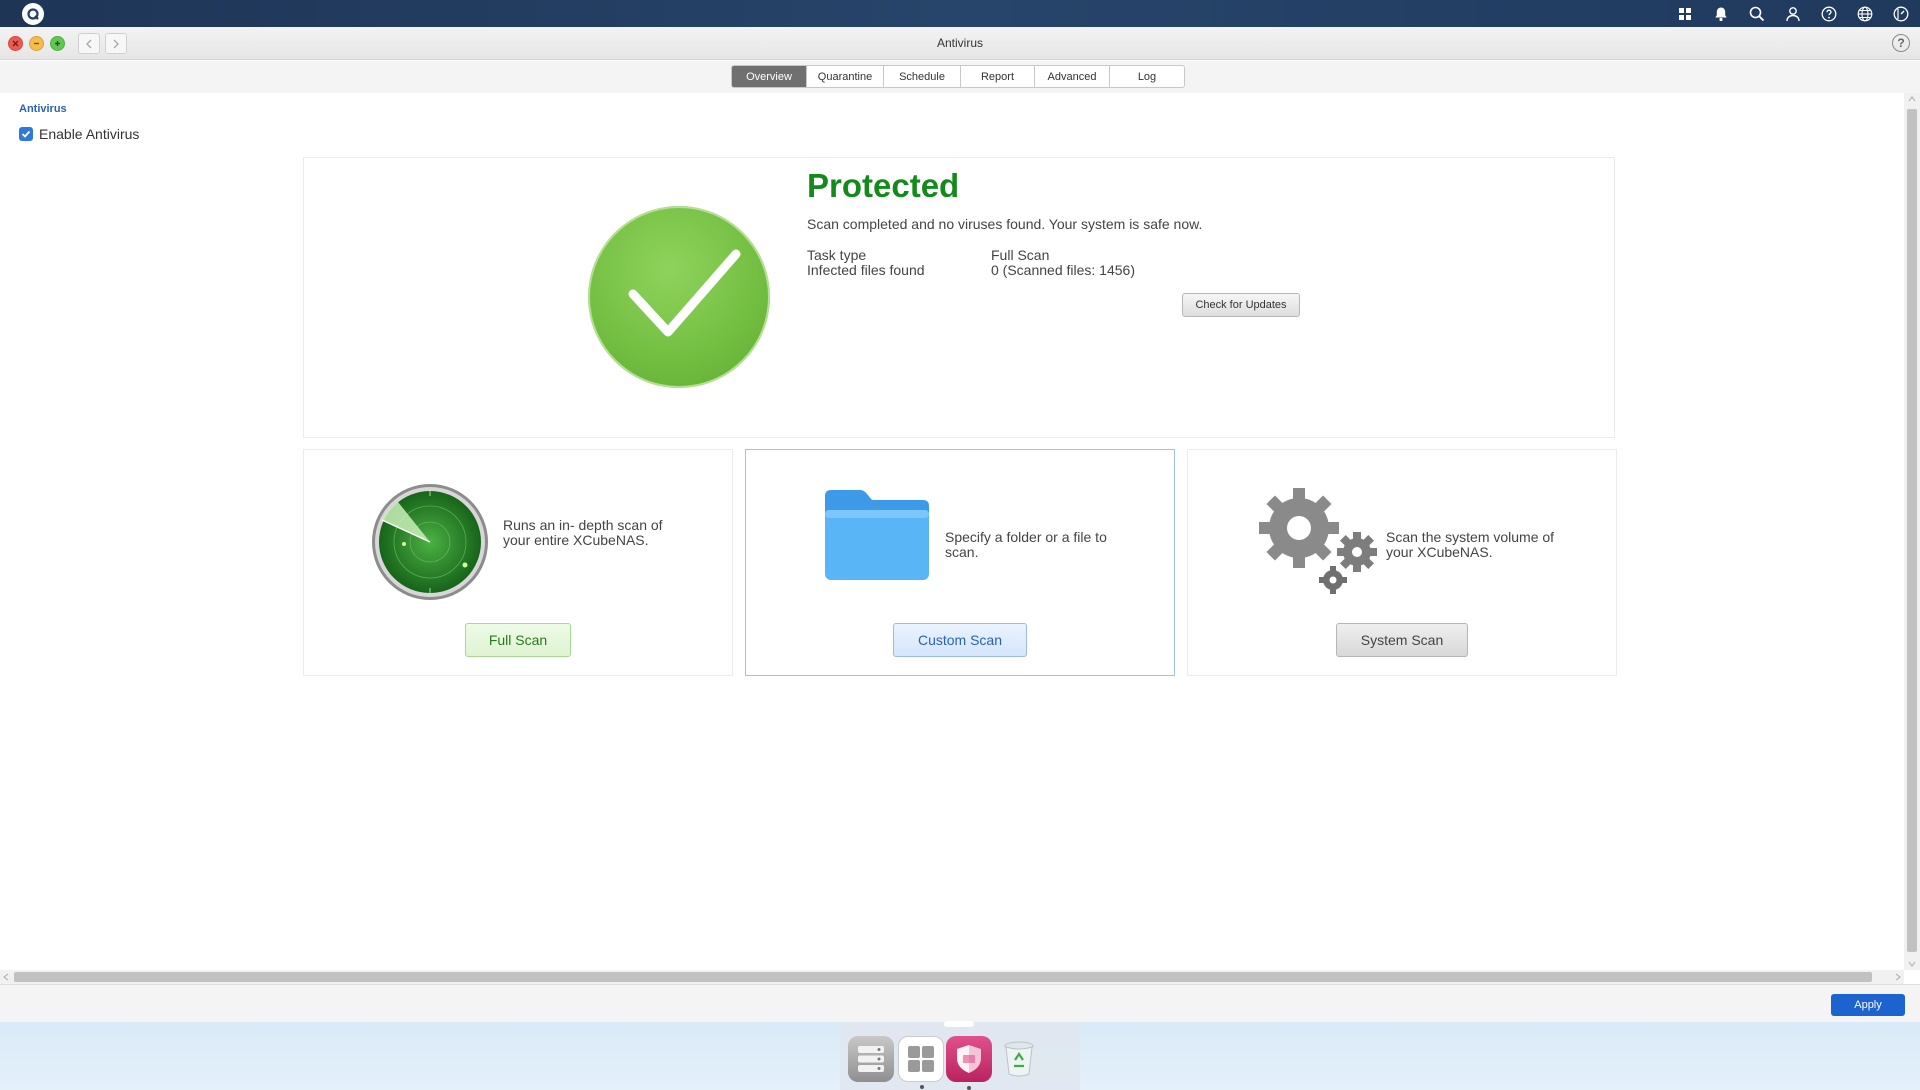  Describe the element at coordinates (430, 544) in the screenshot. I see `radar-icon` at that location.